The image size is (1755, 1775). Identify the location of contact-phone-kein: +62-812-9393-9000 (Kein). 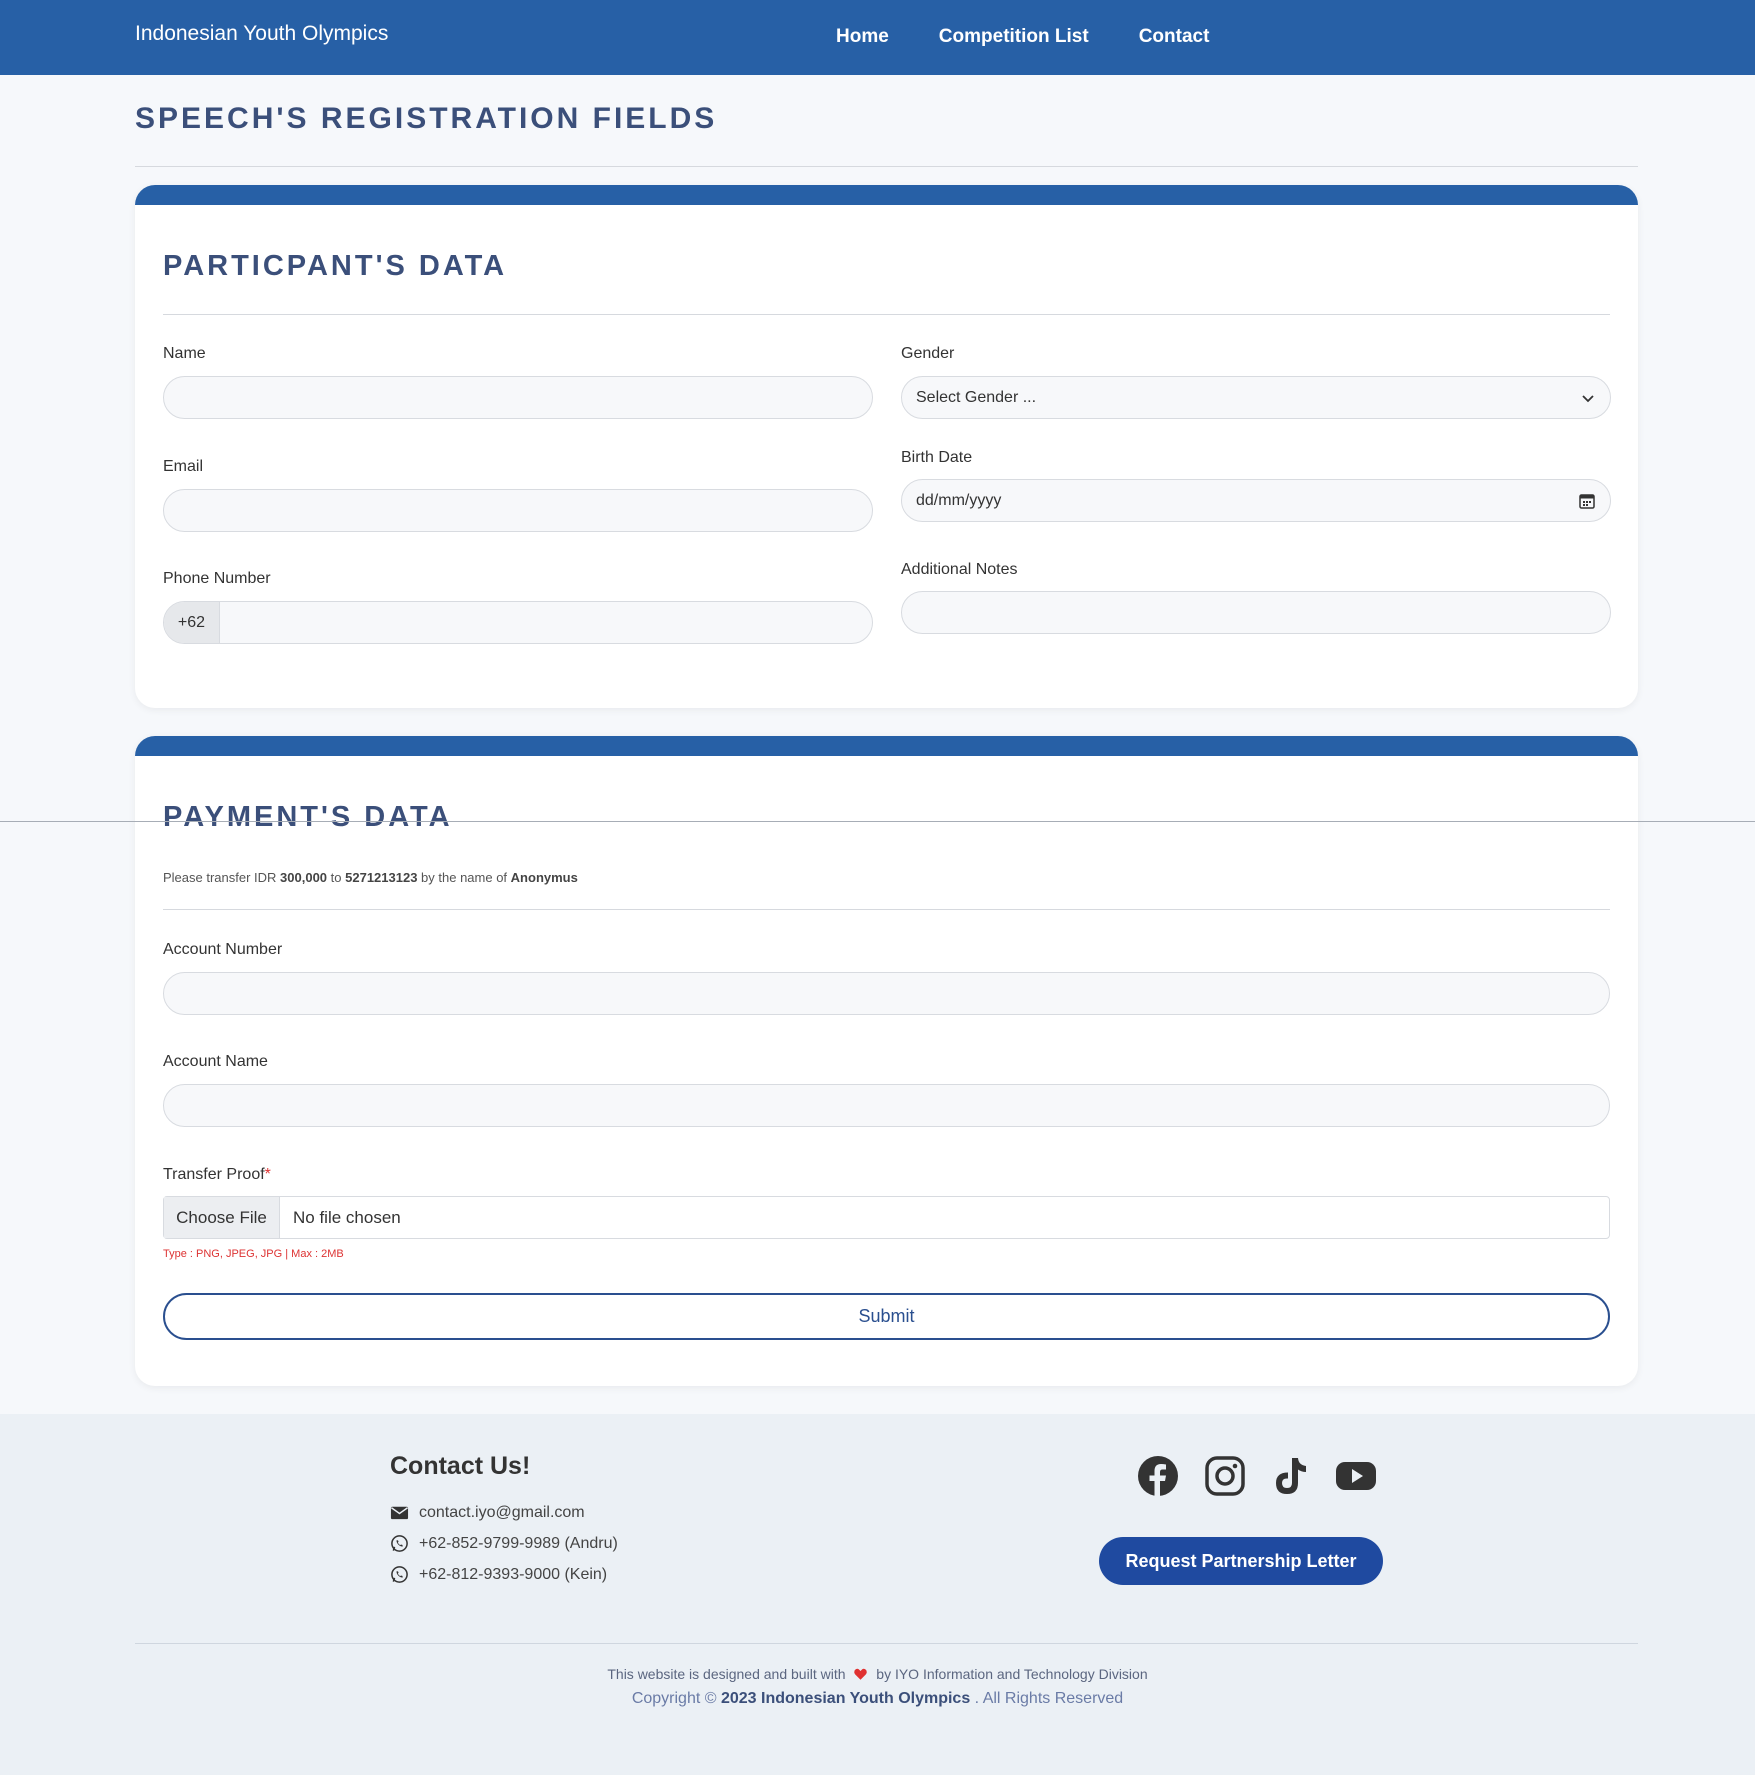
(498, 1574).